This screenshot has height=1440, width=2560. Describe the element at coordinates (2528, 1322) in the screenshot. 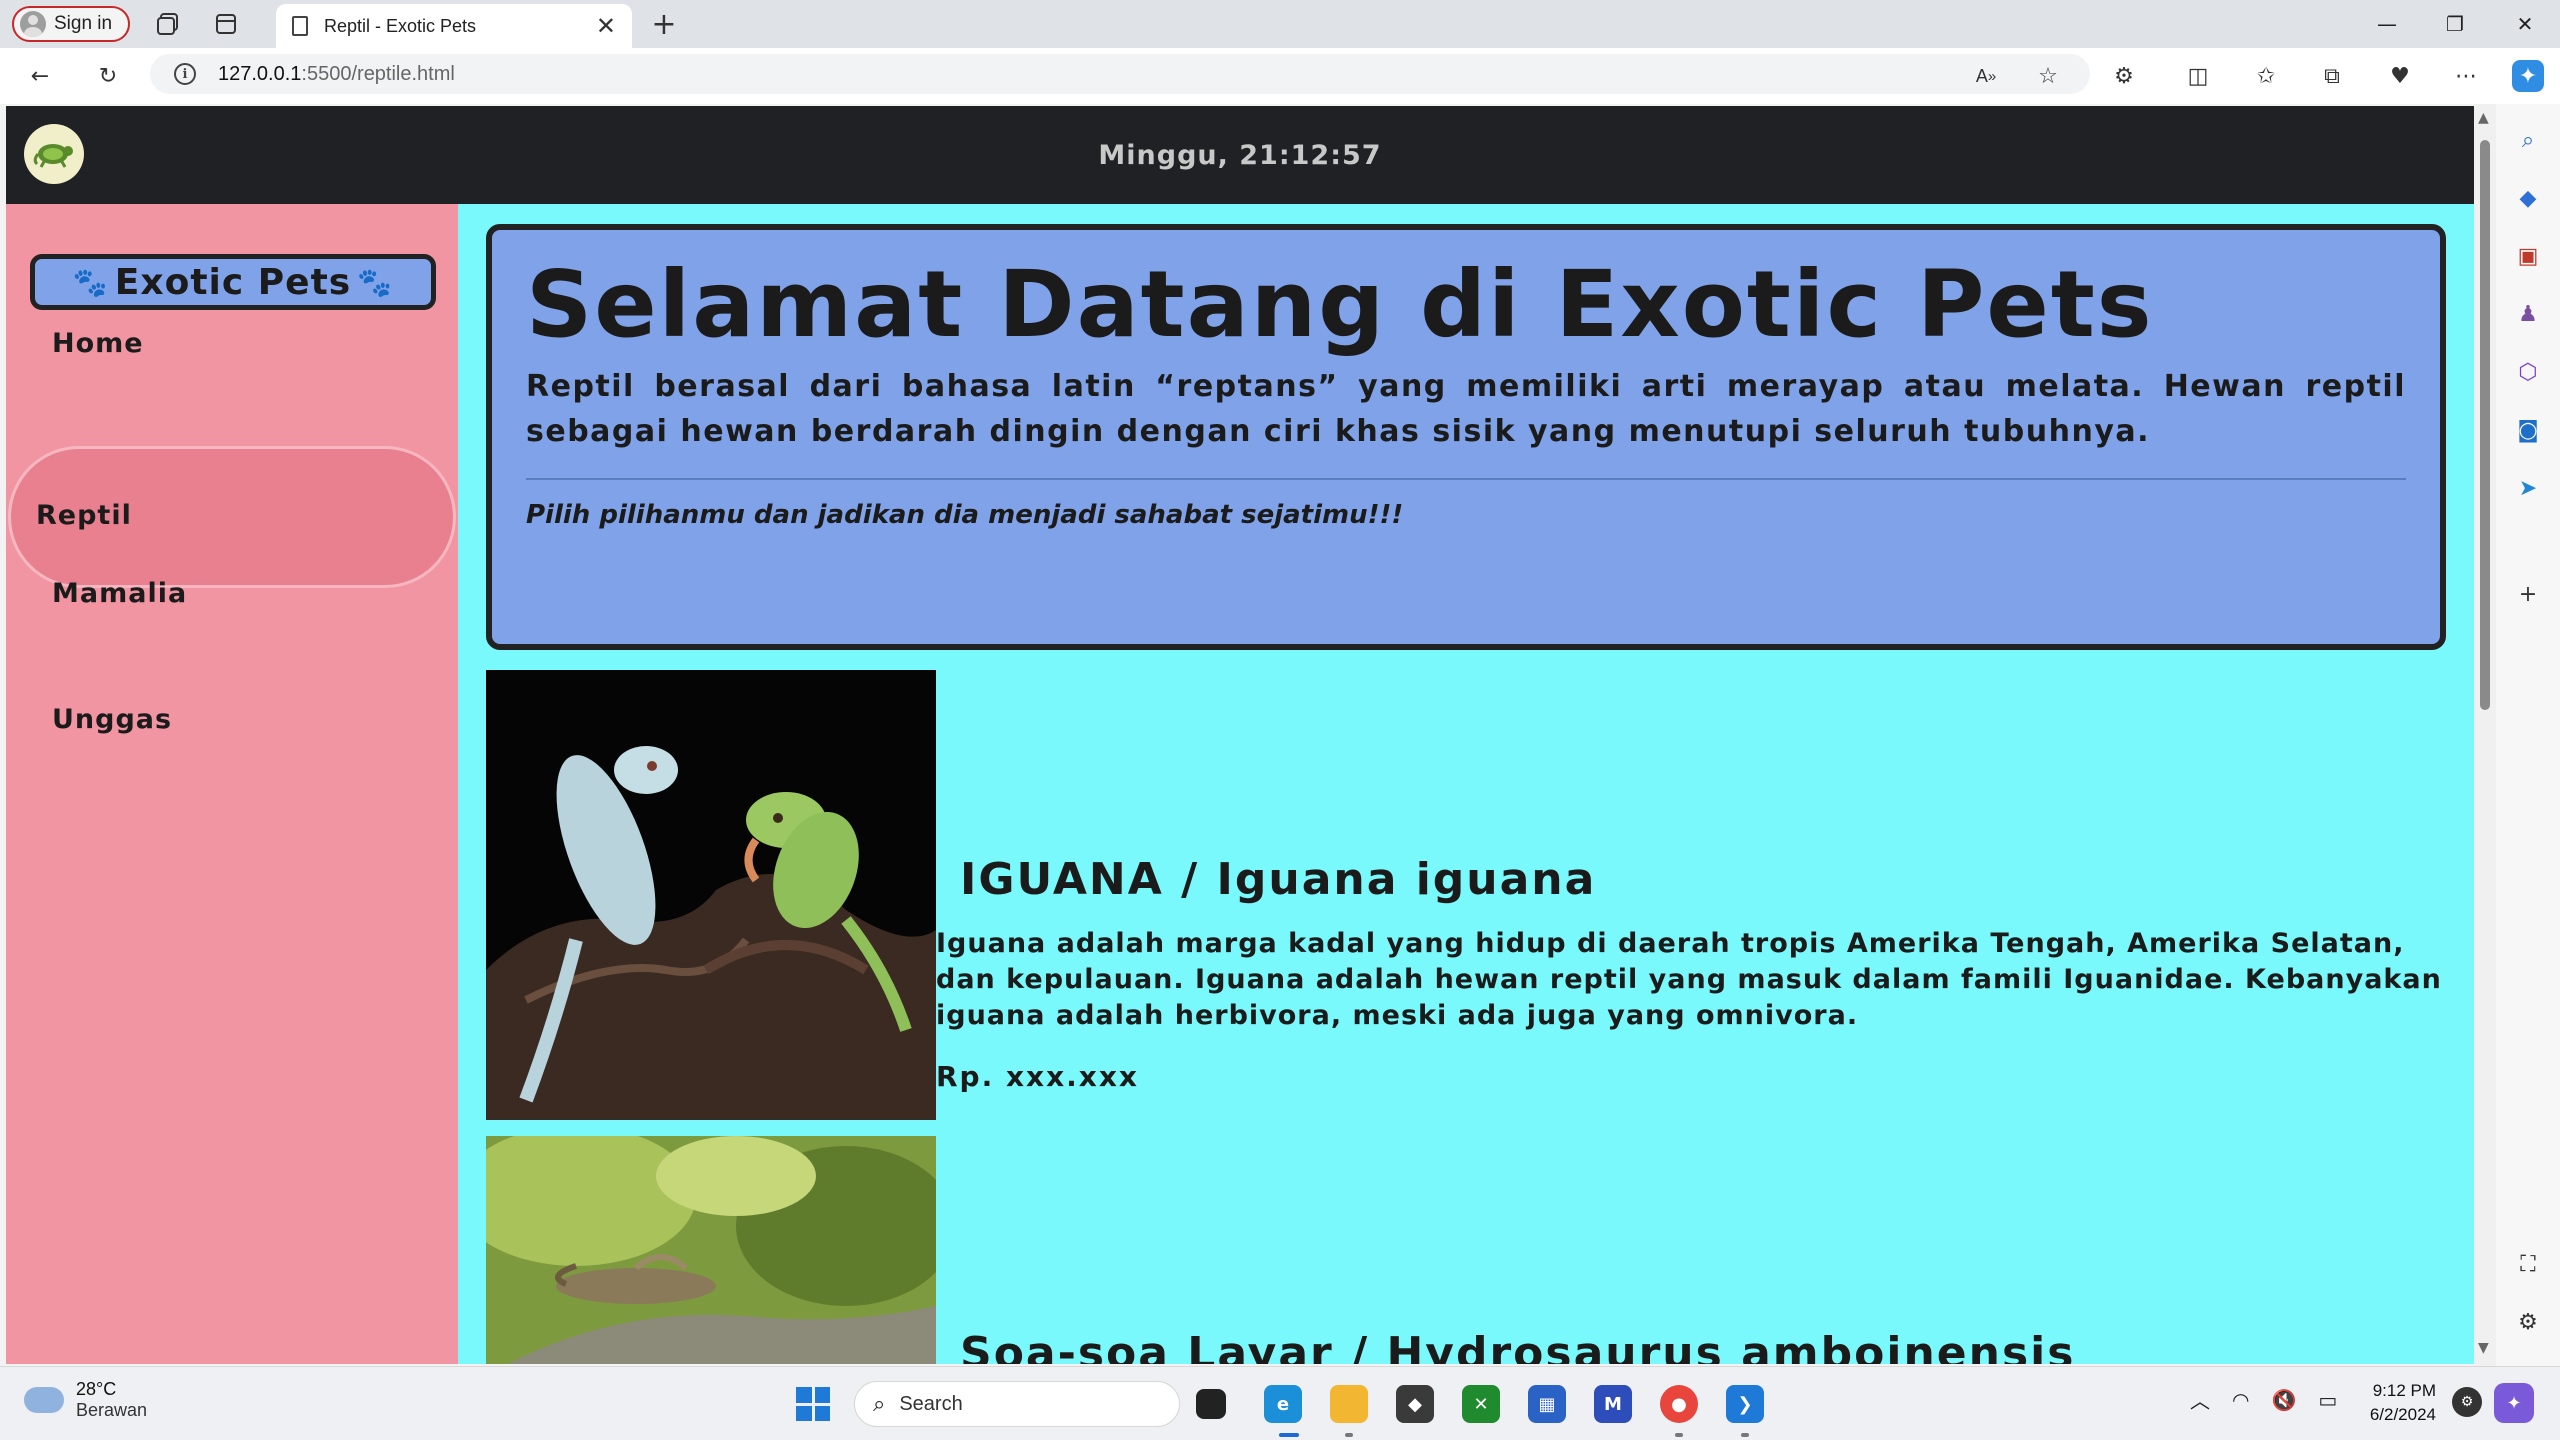

I see `settings-gear-icon: ⚙` at that location.